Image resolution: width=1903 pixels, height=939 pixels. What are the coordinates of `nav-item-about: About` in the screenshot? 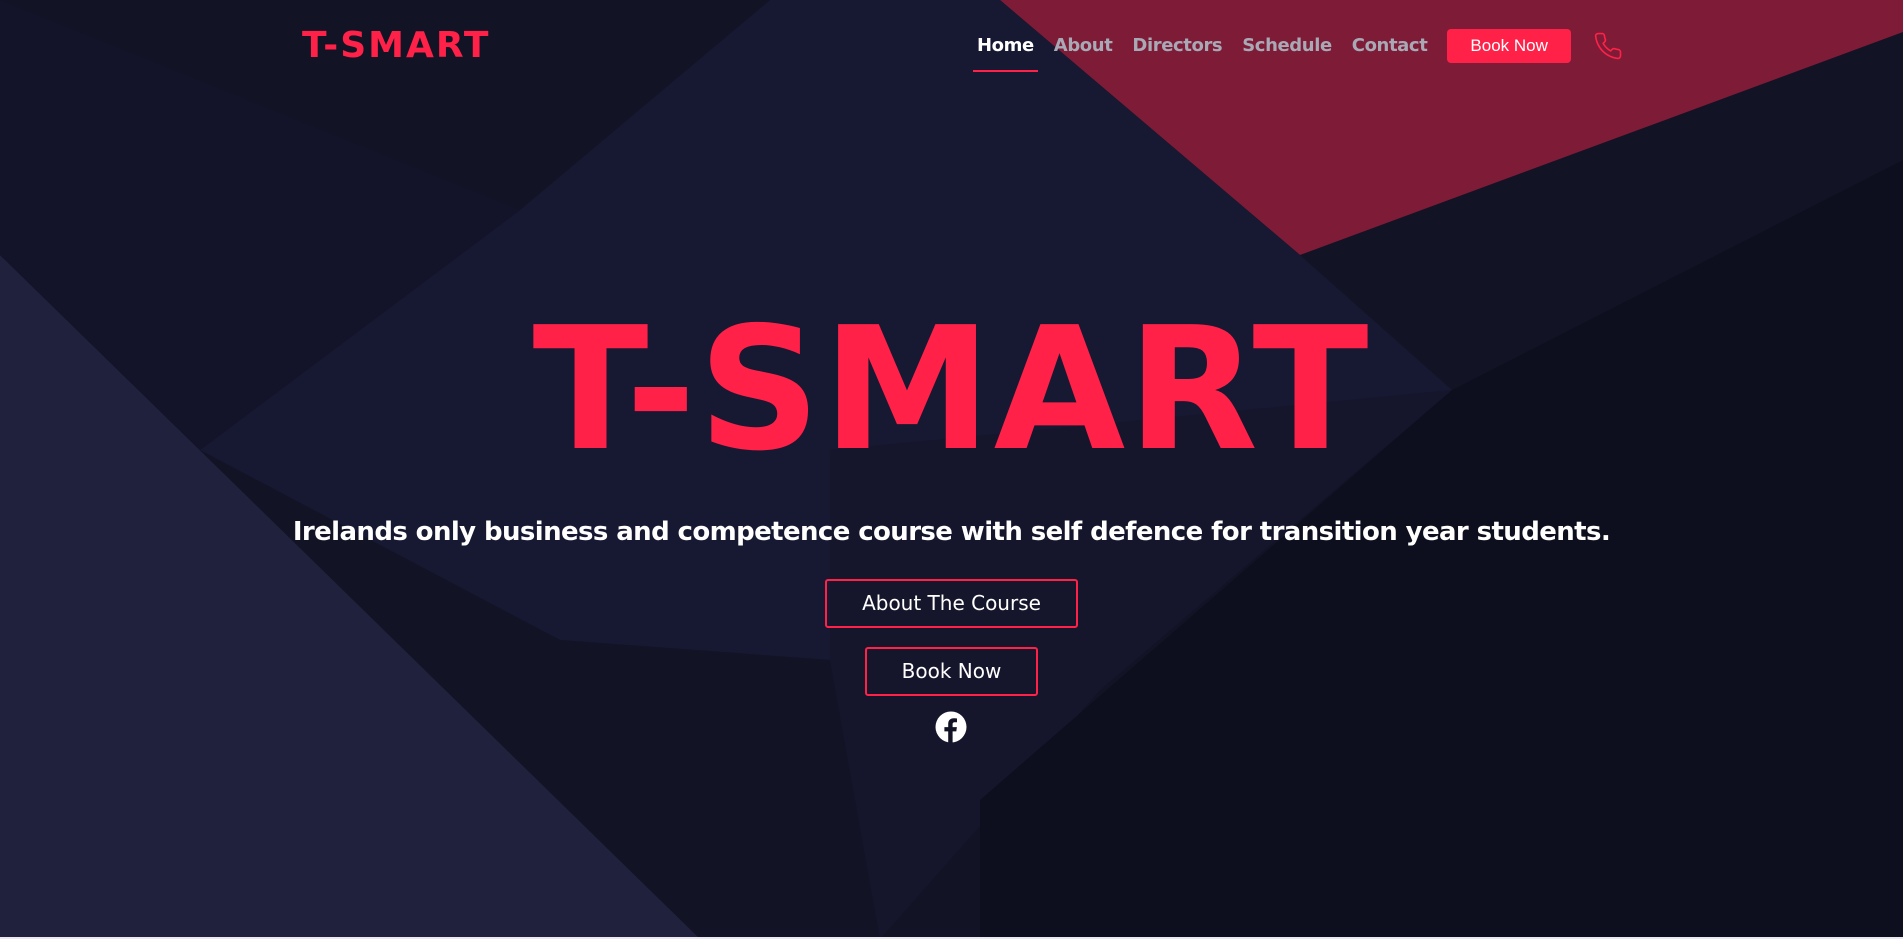 It's located at (1083, 46).